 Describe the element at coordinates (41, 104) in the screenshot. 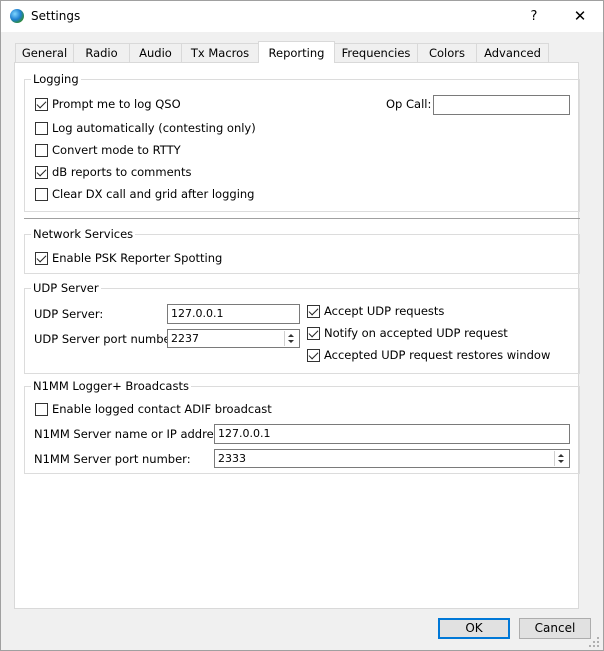

I see `prompt-log-checkbox` at that location.